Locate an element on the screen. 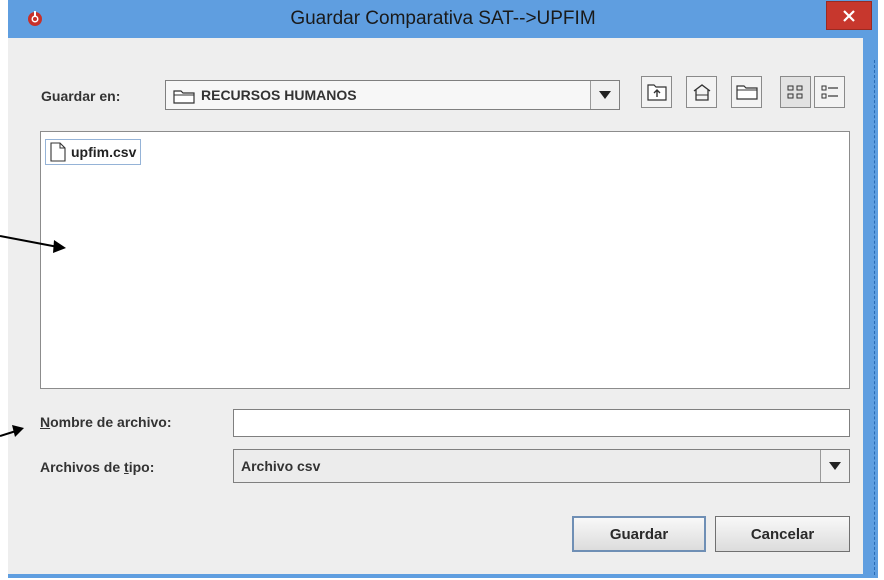 The image size is (884, 580). details-view-button is located at coordinates (829, 92).